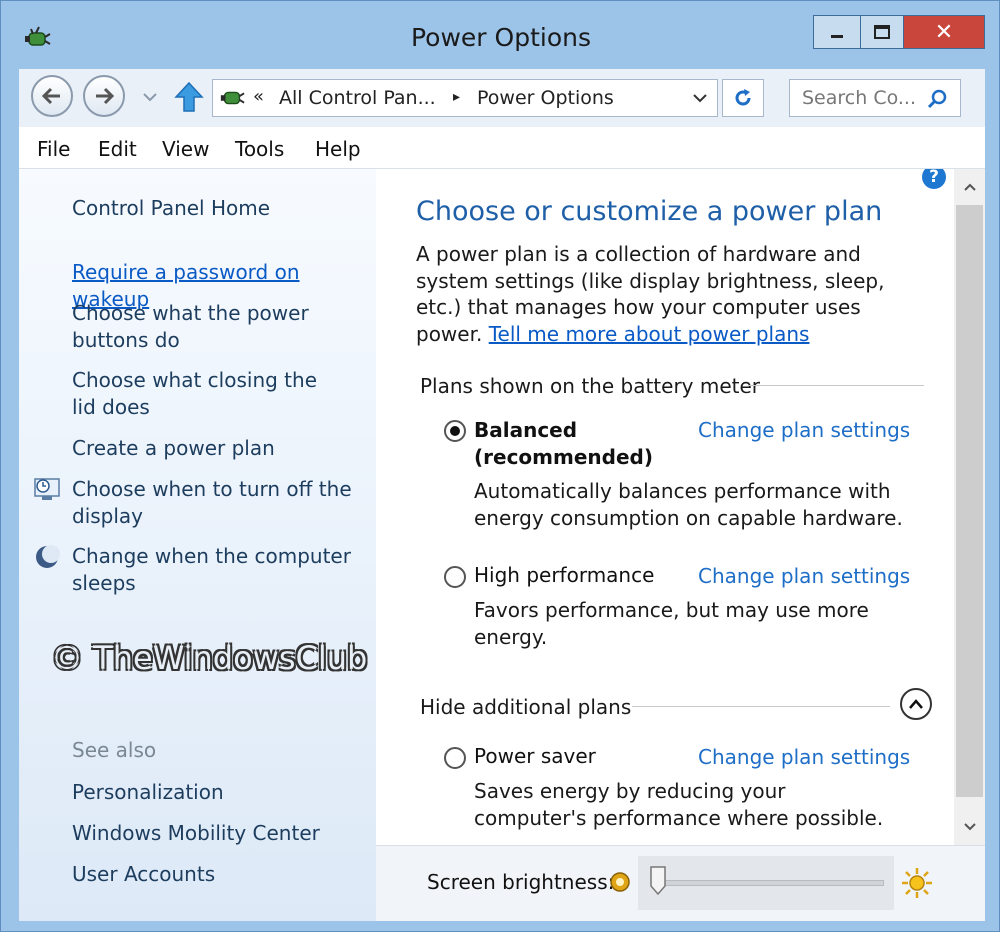 This screenshot has width=1000, height=932. I want to click on back-arrow-icon, so click(50, 96).